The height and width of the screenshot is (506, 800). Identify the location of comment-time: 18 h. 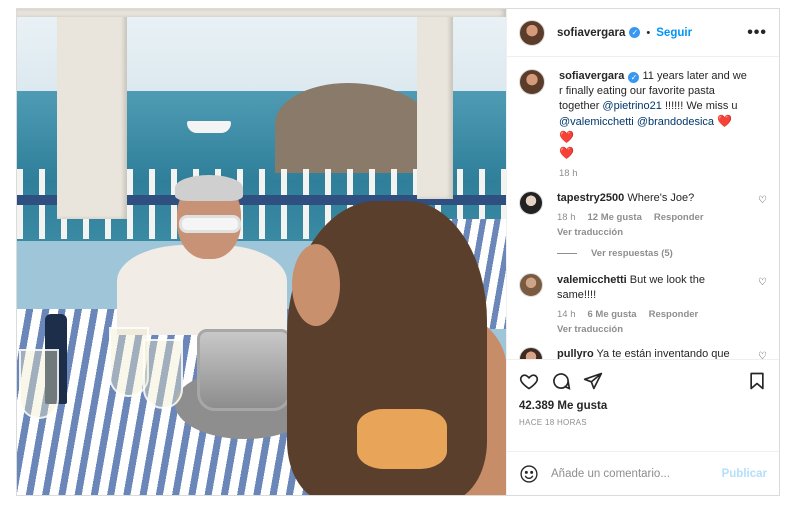
(566, 217).